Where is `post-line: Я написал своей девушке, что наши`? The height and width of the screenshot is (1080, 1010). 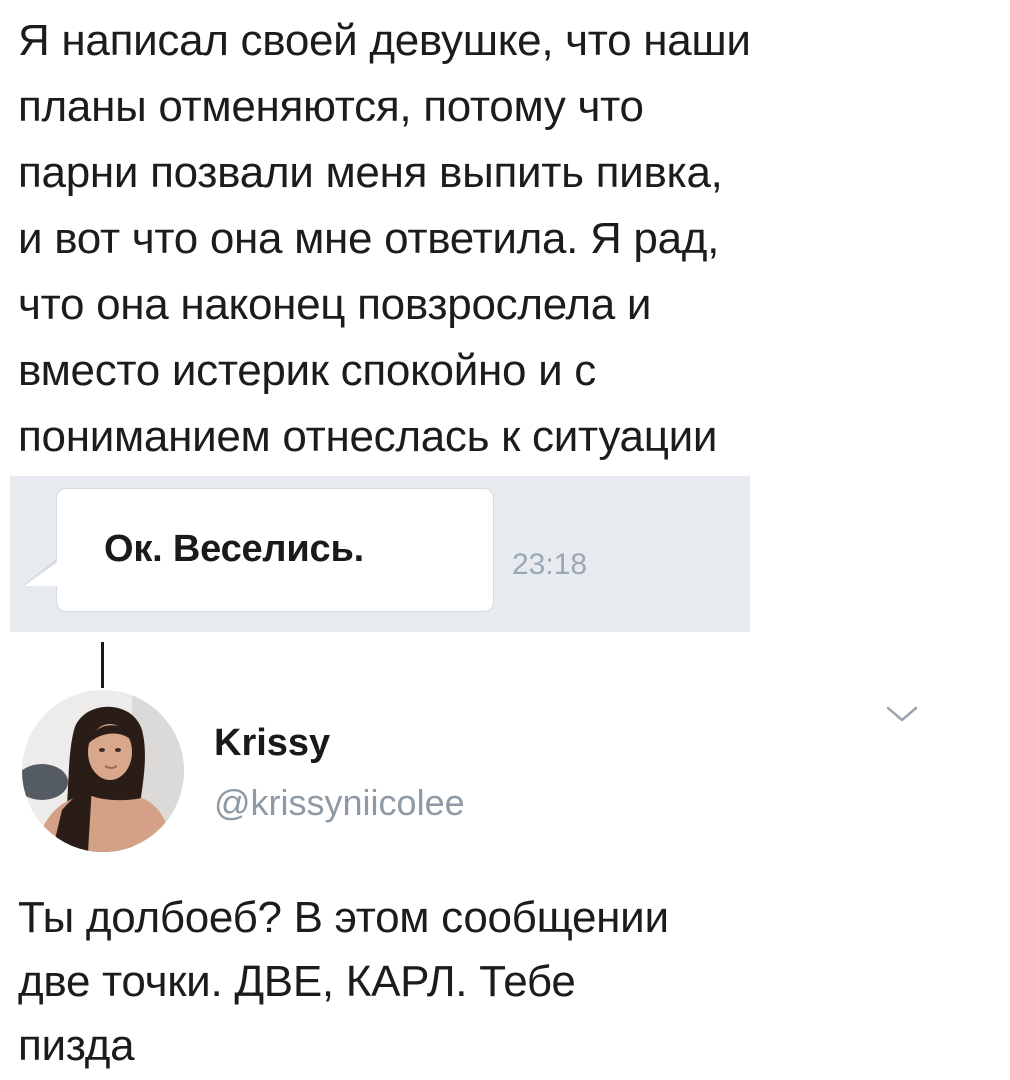
post-line: Я написал своей девушке, что наши is located at coordinates (384, 40).